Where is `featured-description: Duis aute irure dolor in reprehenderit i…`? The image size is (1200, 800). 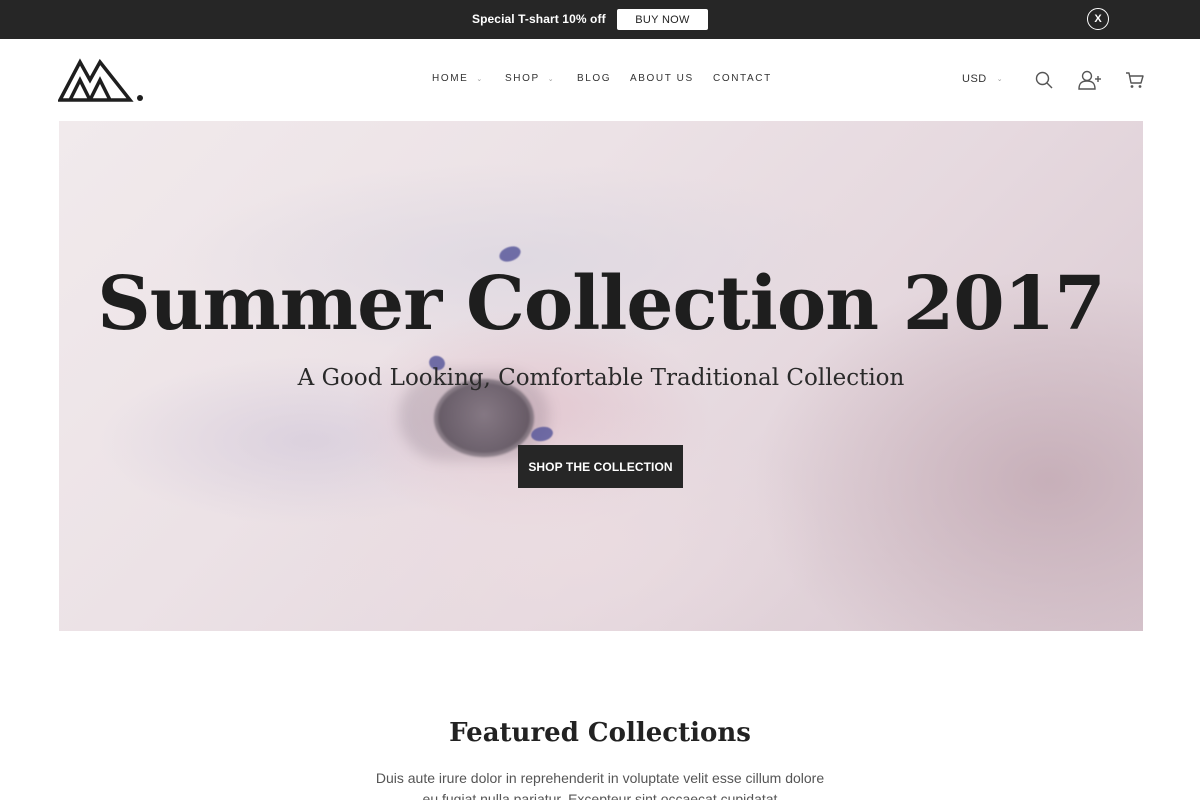 featured-description: Duis aute irure dolor in reprehenderit i… is located at coordinates (600, 785).